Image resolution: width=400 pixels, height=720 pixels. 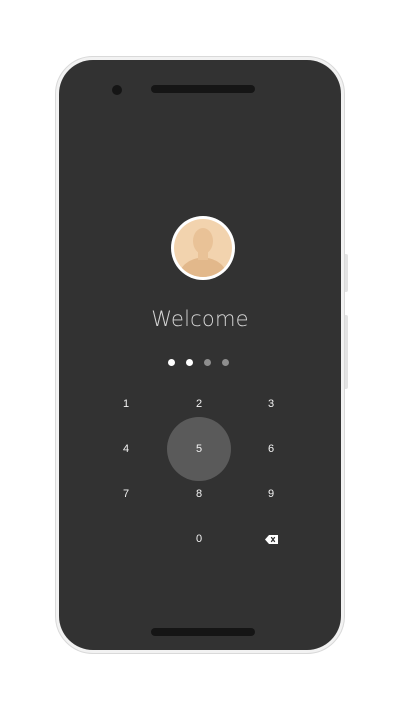 I want to click on key-label: 6, so click(x=271, y=449).